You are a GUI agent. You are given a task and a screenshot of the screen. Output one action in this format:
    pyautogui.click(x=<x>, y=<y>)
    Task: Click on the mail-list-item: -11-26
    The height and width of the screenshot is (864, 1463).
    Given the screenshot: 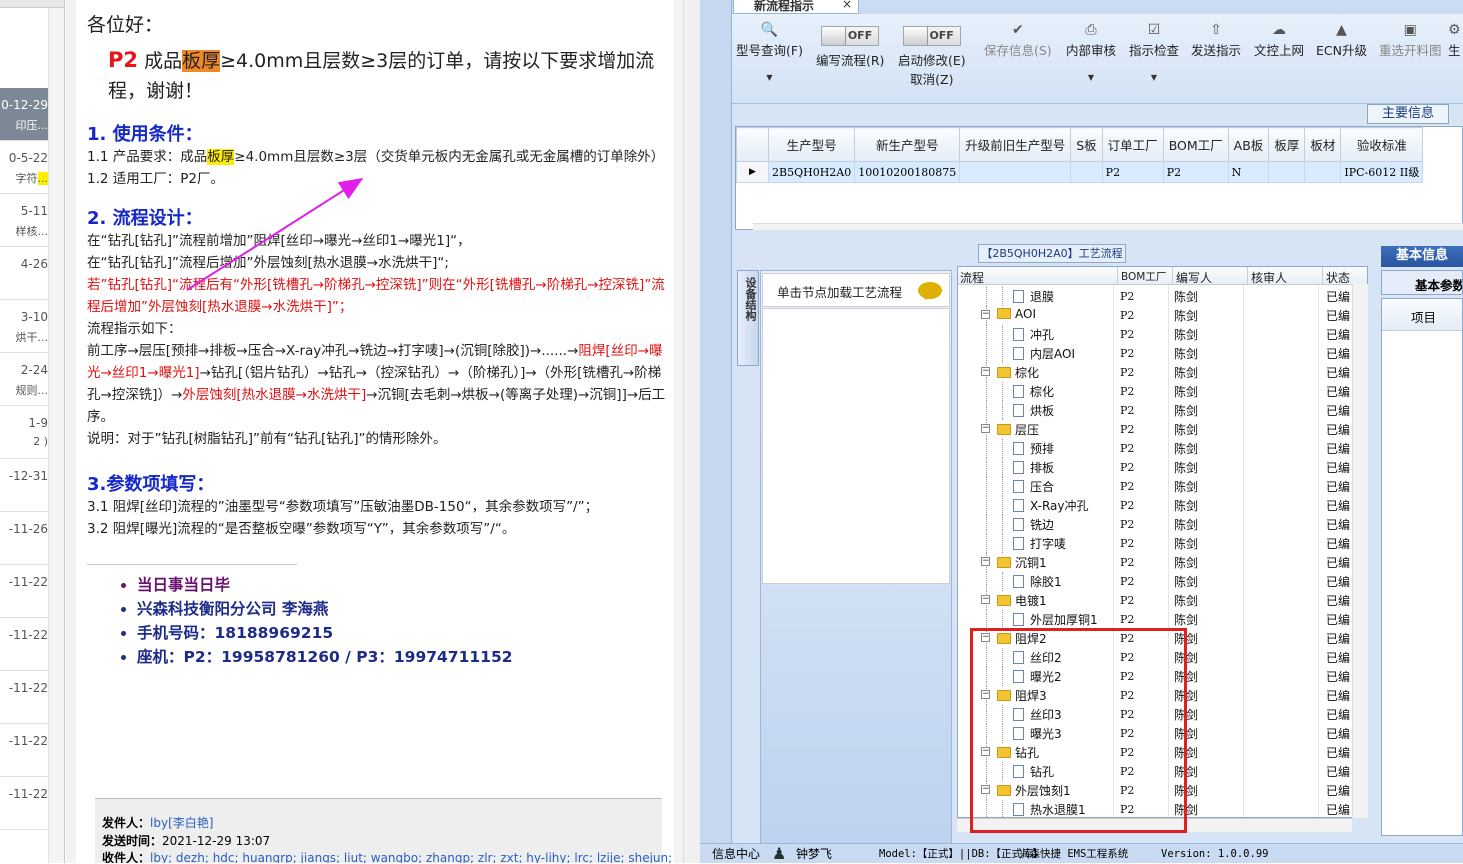 What is the action you would take?
    pyautogui.click(x=24, y=538)
    